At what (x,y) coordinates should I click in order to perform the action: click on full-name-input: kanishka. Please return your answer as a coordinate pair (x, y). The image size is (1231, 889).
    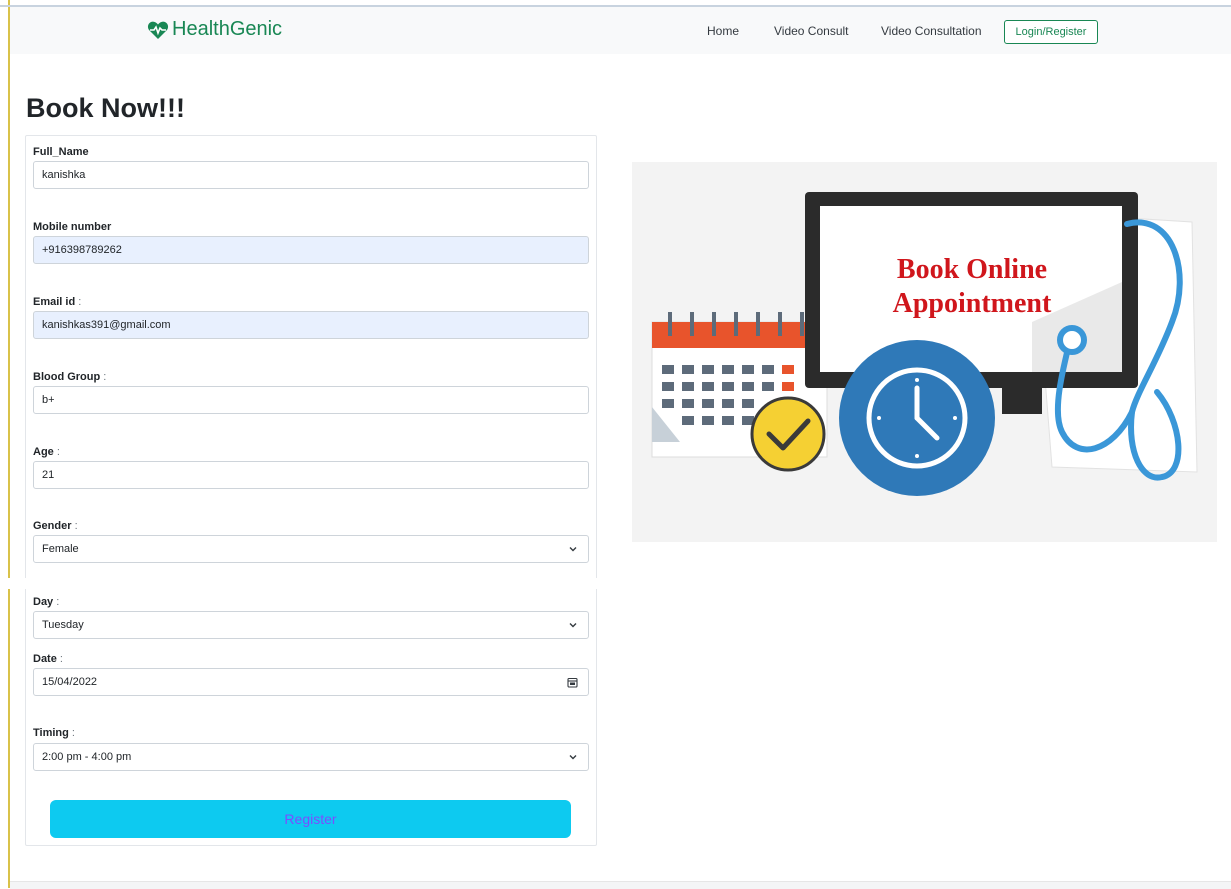
    Looking at the image, I should click on (311, 175).